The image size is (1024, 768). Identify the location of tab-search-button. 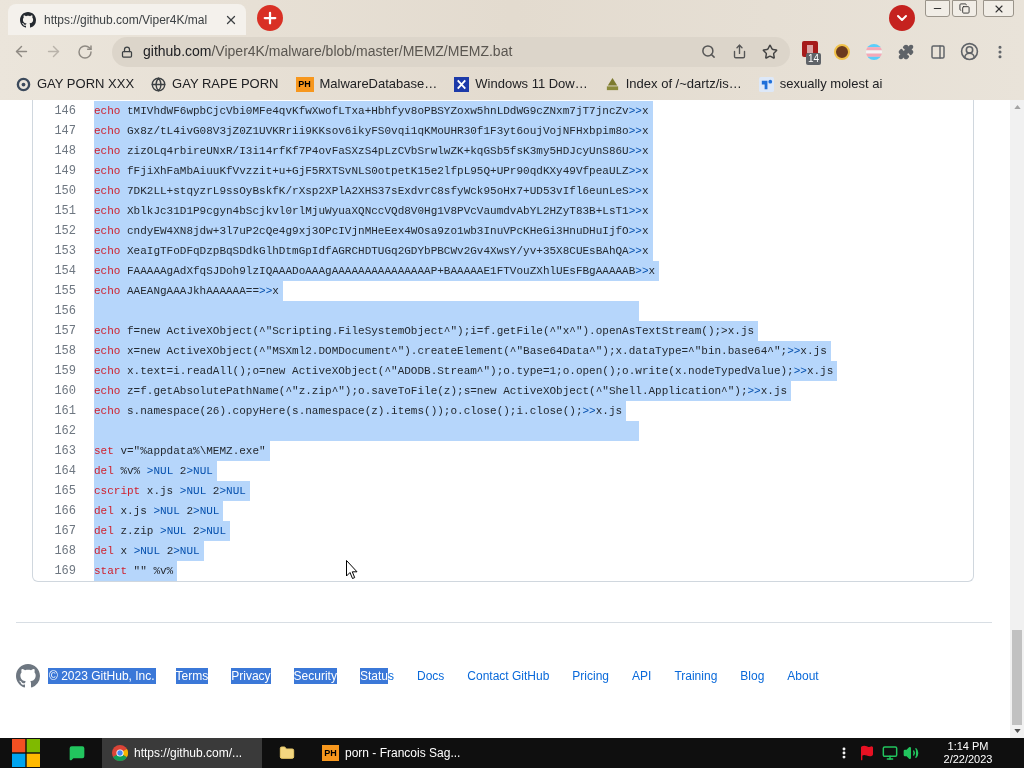
(902, 17).